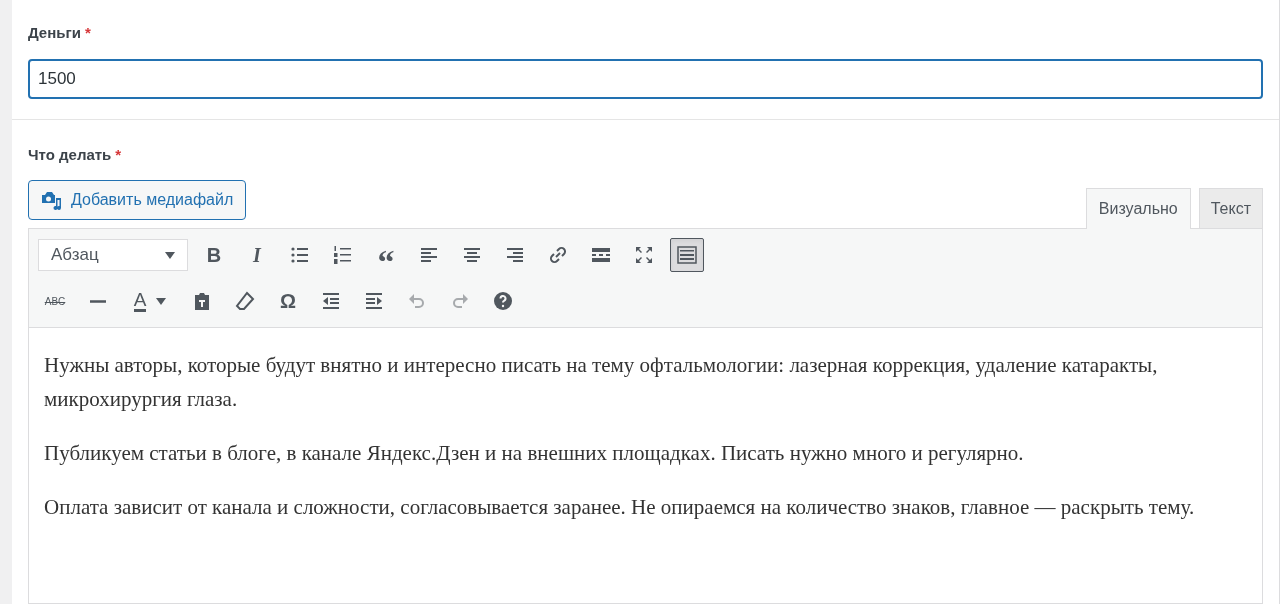 The width and height of the screenshot is (1280, 604). What do you see at coordinates (601, 382) in the screenshot?
I see `editor-paragraph: Нужны авторы, которые будут внятно и интересно писать на тему офтальмологии: лазерная коррекция, удаление катаракты, микрохирургия глаза.` at bounding box center [601, 382].